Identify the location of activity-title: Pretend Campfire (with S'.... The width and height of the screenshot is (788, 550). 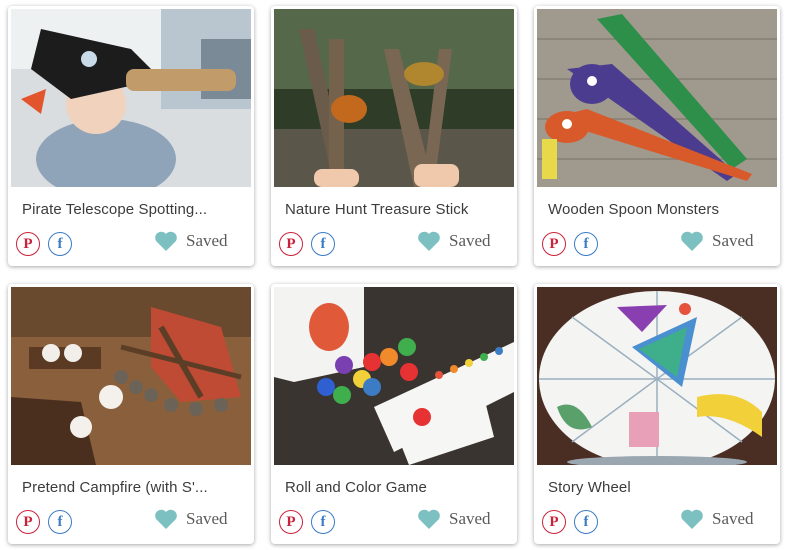
(132, 487).